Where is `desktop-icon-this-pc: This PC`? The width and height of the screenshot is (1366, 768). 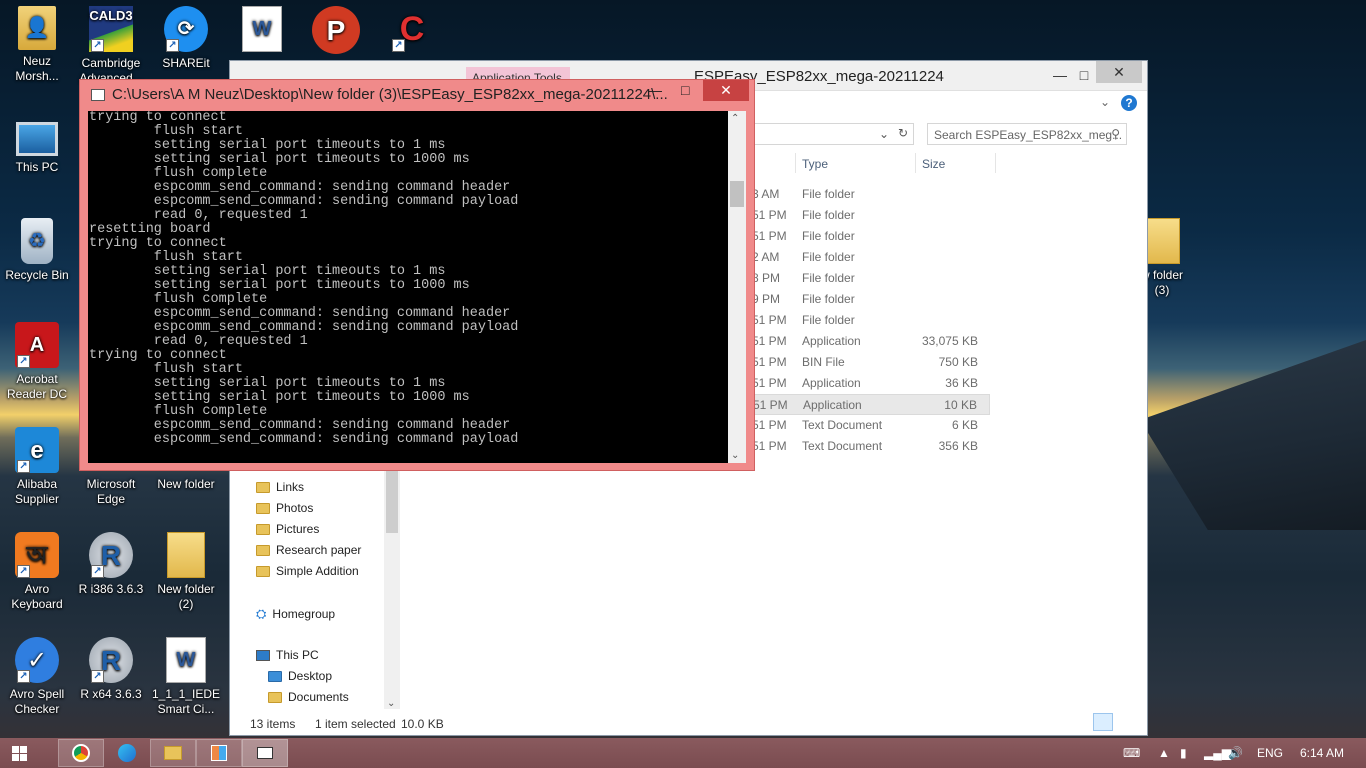
desktop-icon-this-pc: This PC is located at coordinates (37, 145).